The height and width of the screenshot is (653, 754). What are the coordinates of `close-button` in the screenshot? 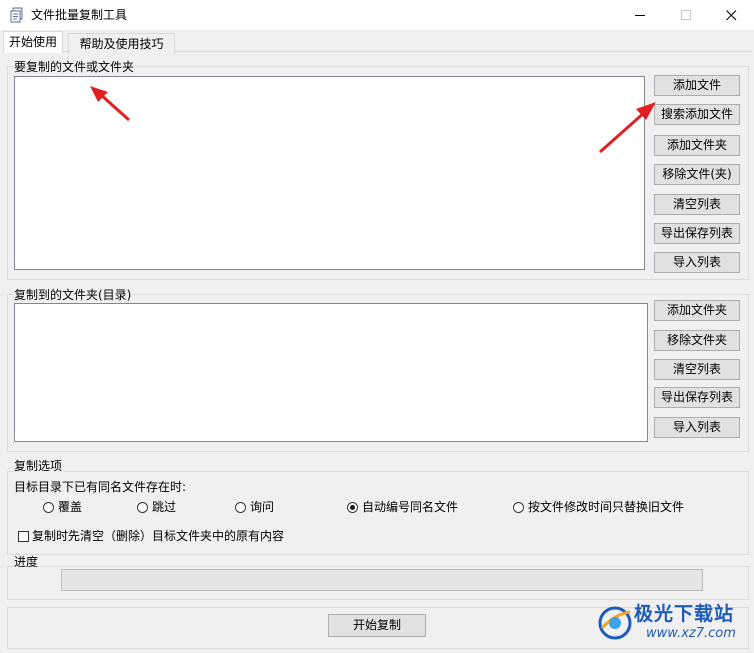 It's located at (731, 15).